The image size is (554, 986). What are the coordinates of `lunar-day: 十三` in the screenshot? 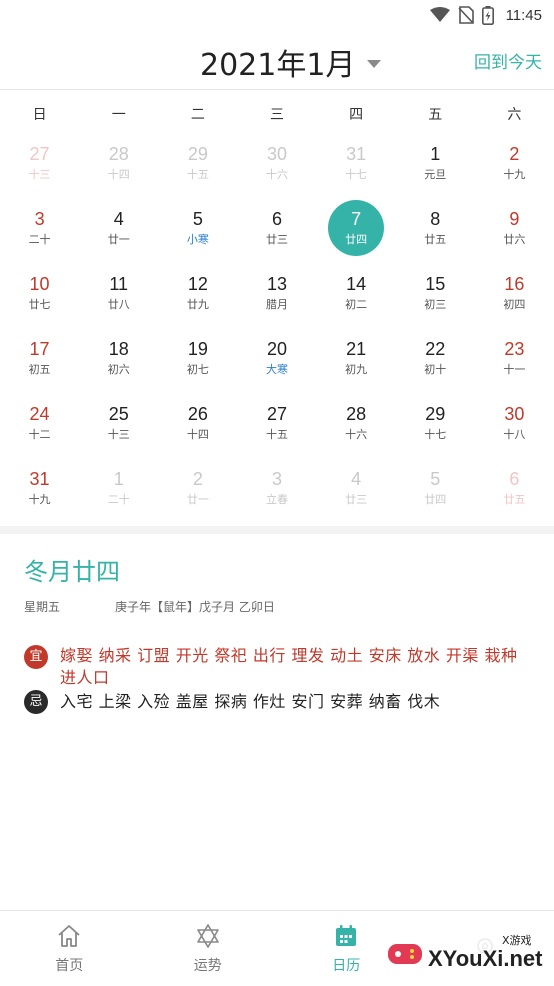 It's located at (118, 434).